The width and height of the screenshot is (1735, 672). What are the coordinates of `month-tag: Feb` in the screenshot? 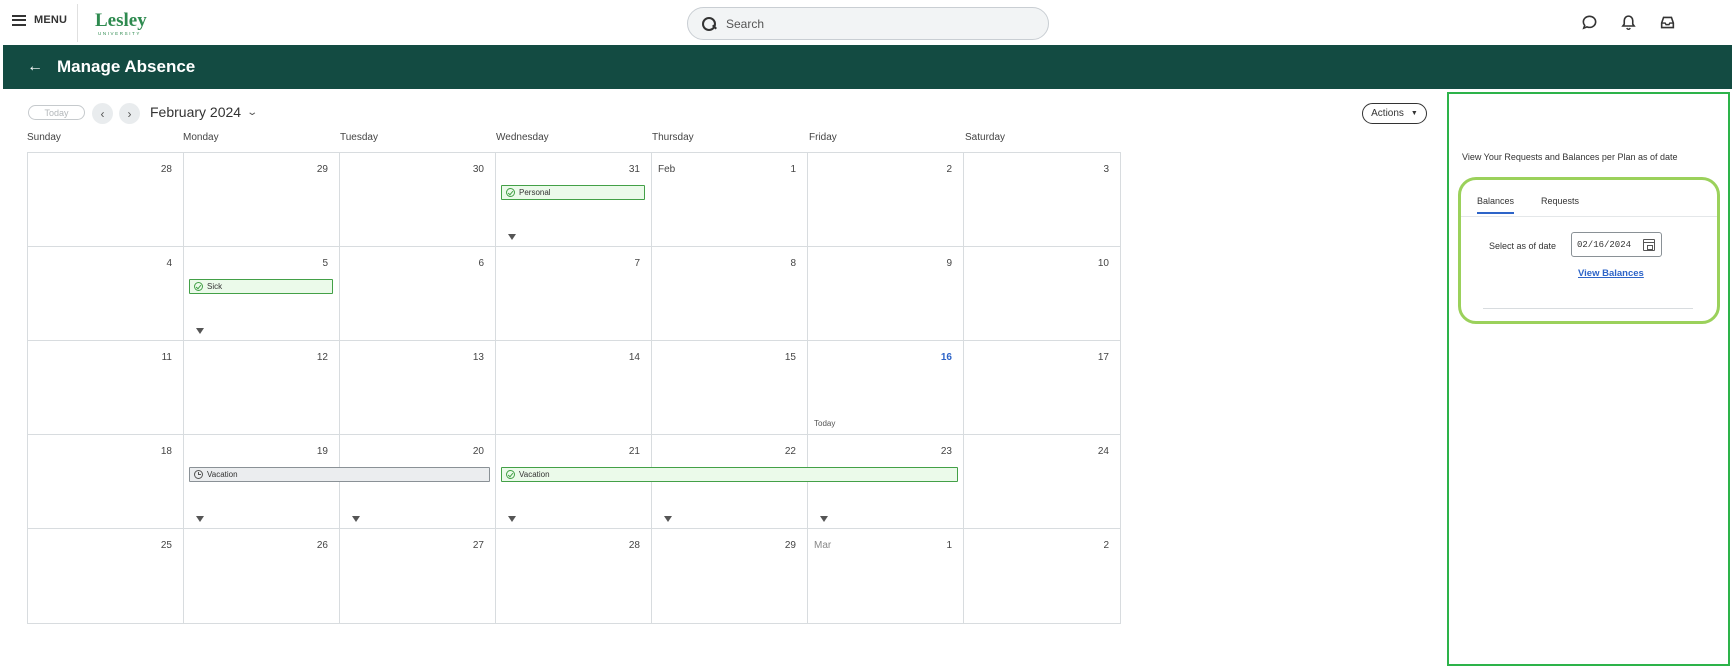 It's located at (667, 169).